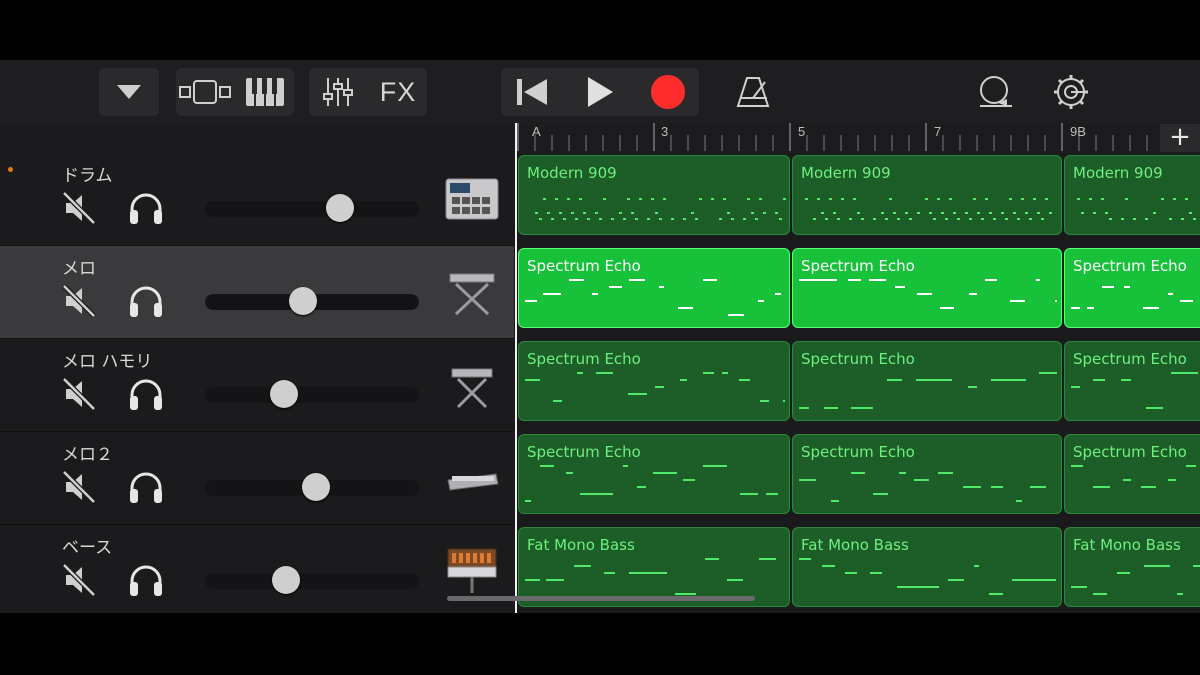 The height and width of the screenshot is (675, 1200). I want to click on drum-machine-icon, so click(472, 198).